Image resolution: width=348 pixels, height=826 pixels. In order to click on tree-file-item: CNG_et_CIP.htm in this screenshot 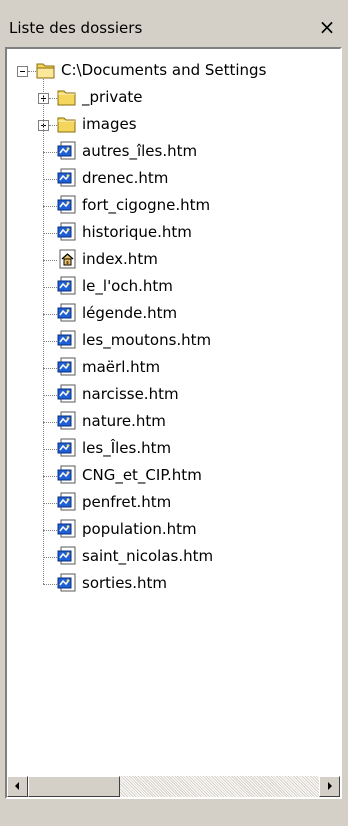, I will do `click(173, 475)`.